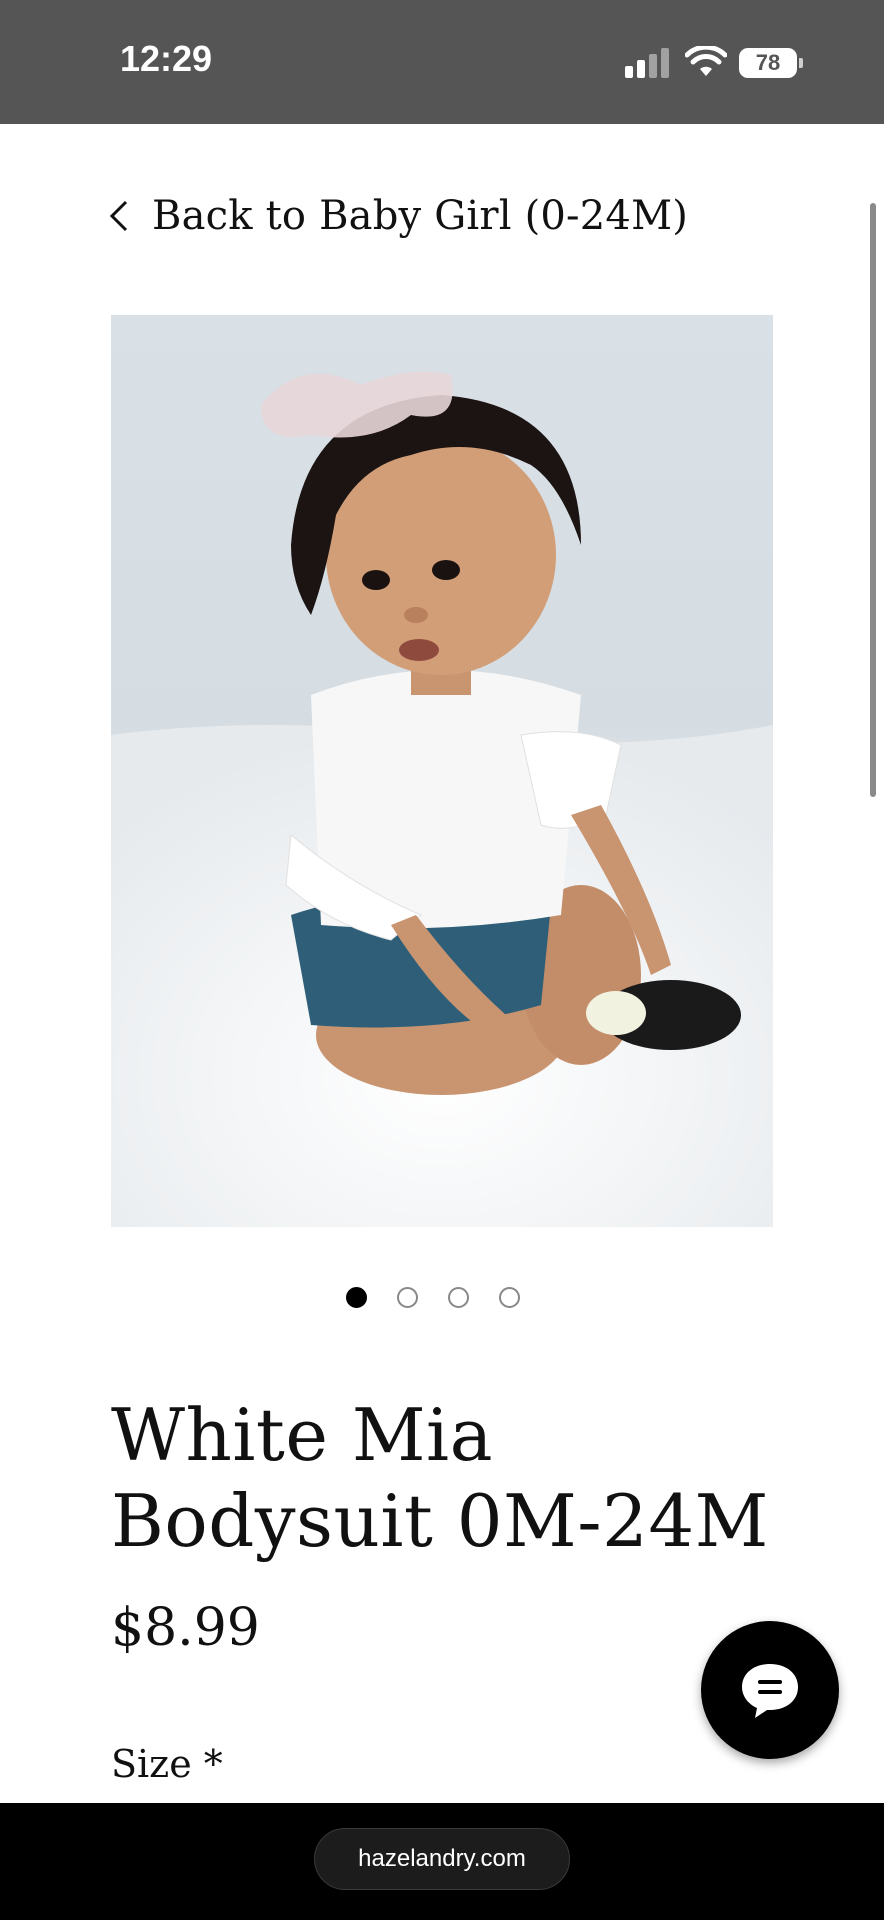 The image size is (884, 1920). What do you see at coordinates (440, 1478) in the screenshot?
I see `product-title: White Mia Bodysuit 0M-24M` at bounding box center [440, 1478].